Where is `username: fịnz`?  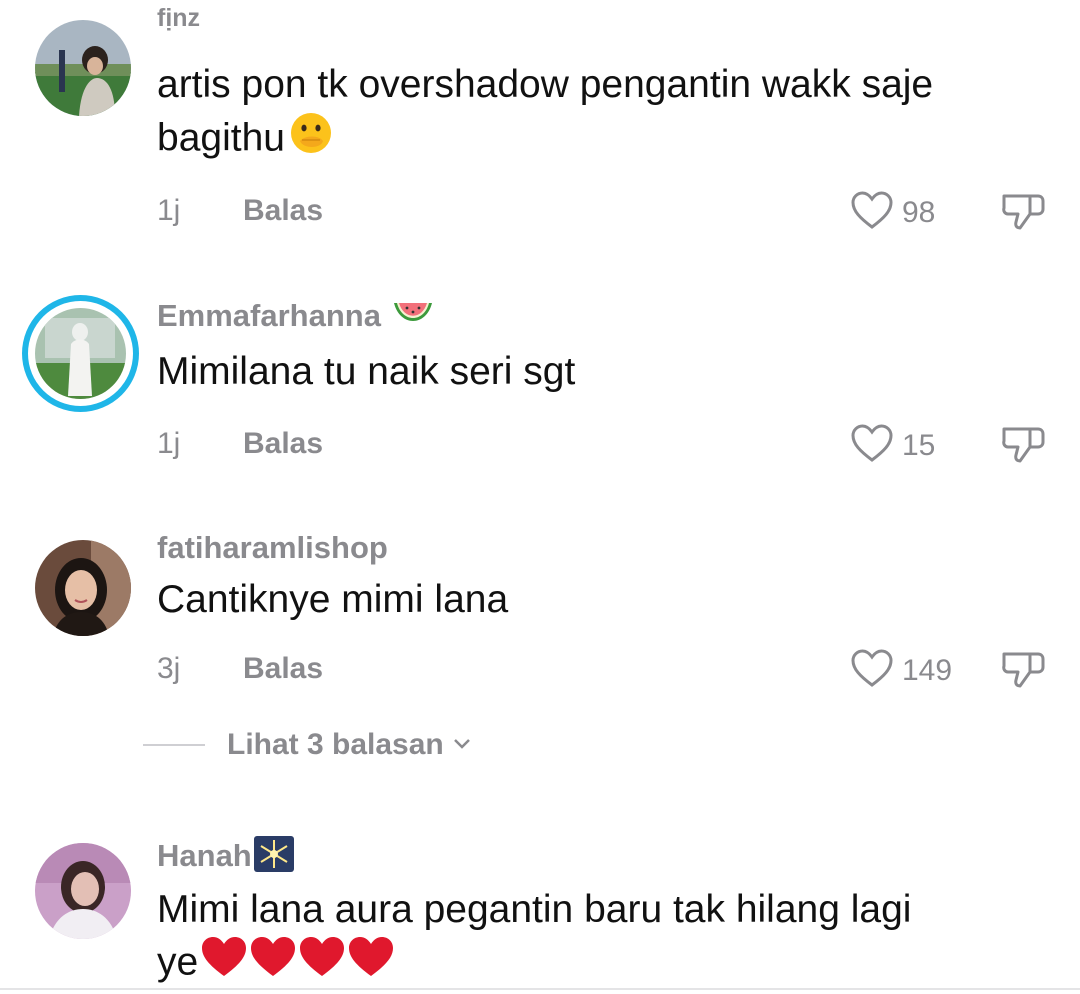 username: fịnz is located at coordinates (178, 18).